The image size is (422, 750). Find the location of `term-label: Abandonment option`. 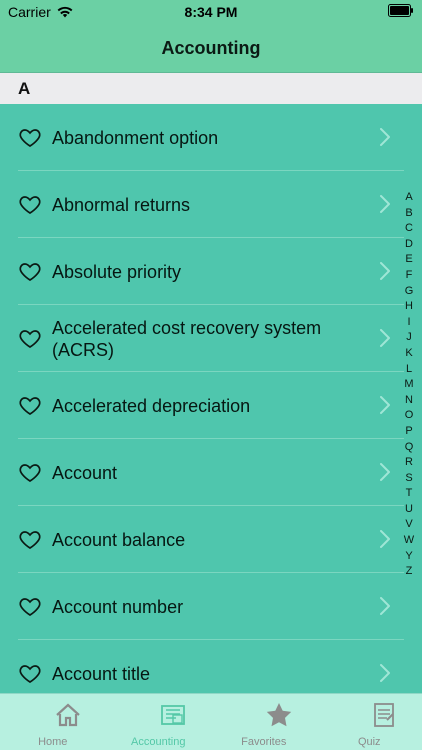

term-label: Abandonment option is located at coordinates (135, 137).